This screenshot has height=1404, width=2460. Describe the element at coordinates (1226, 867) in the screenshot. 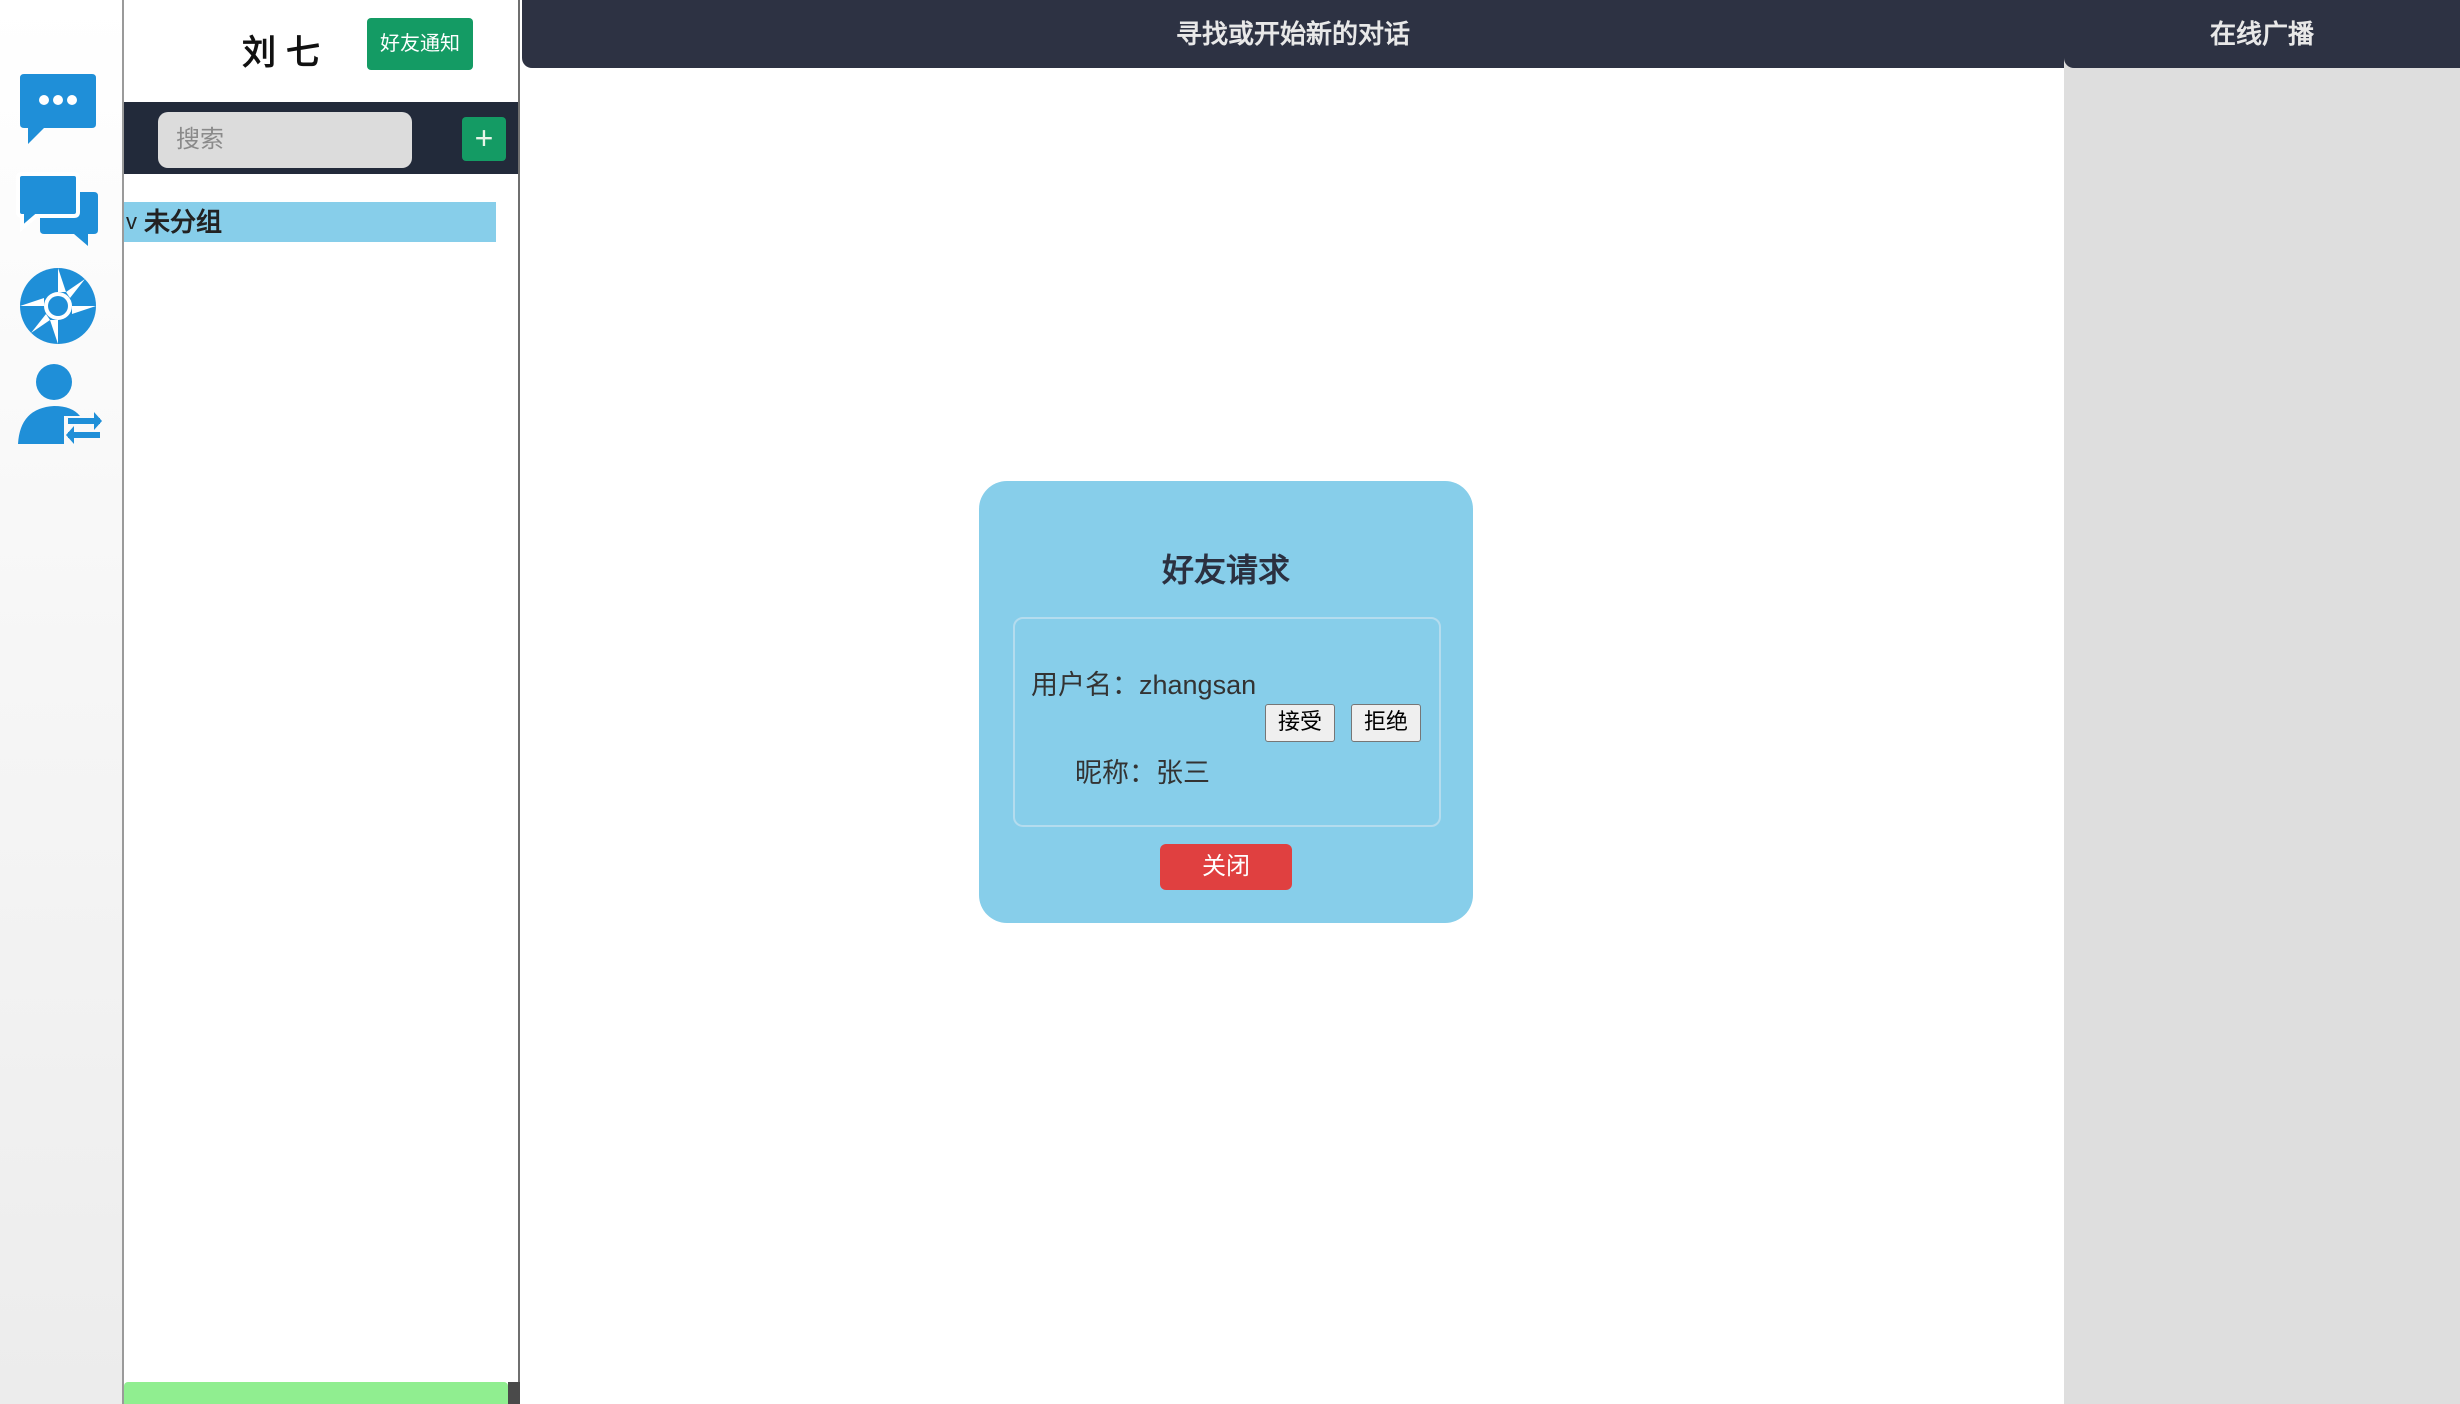

I see `close-button: 关闭` at that location.